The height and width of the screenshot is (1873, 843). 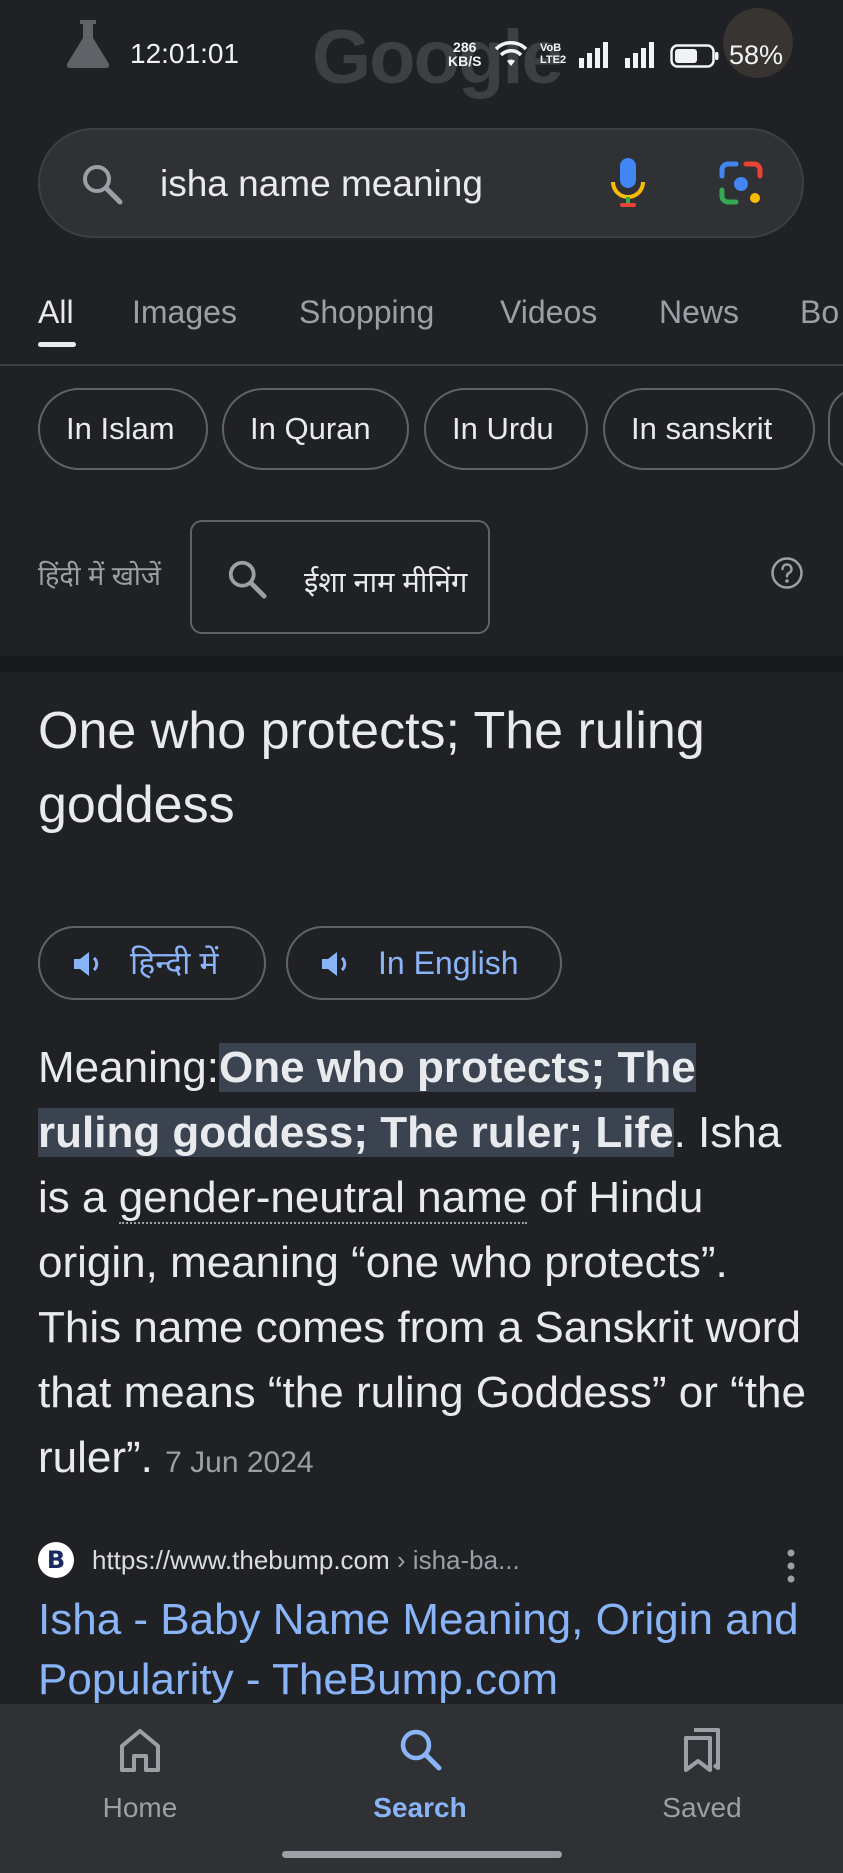 I want to click on battery-icon, so click(x=694, y=56).